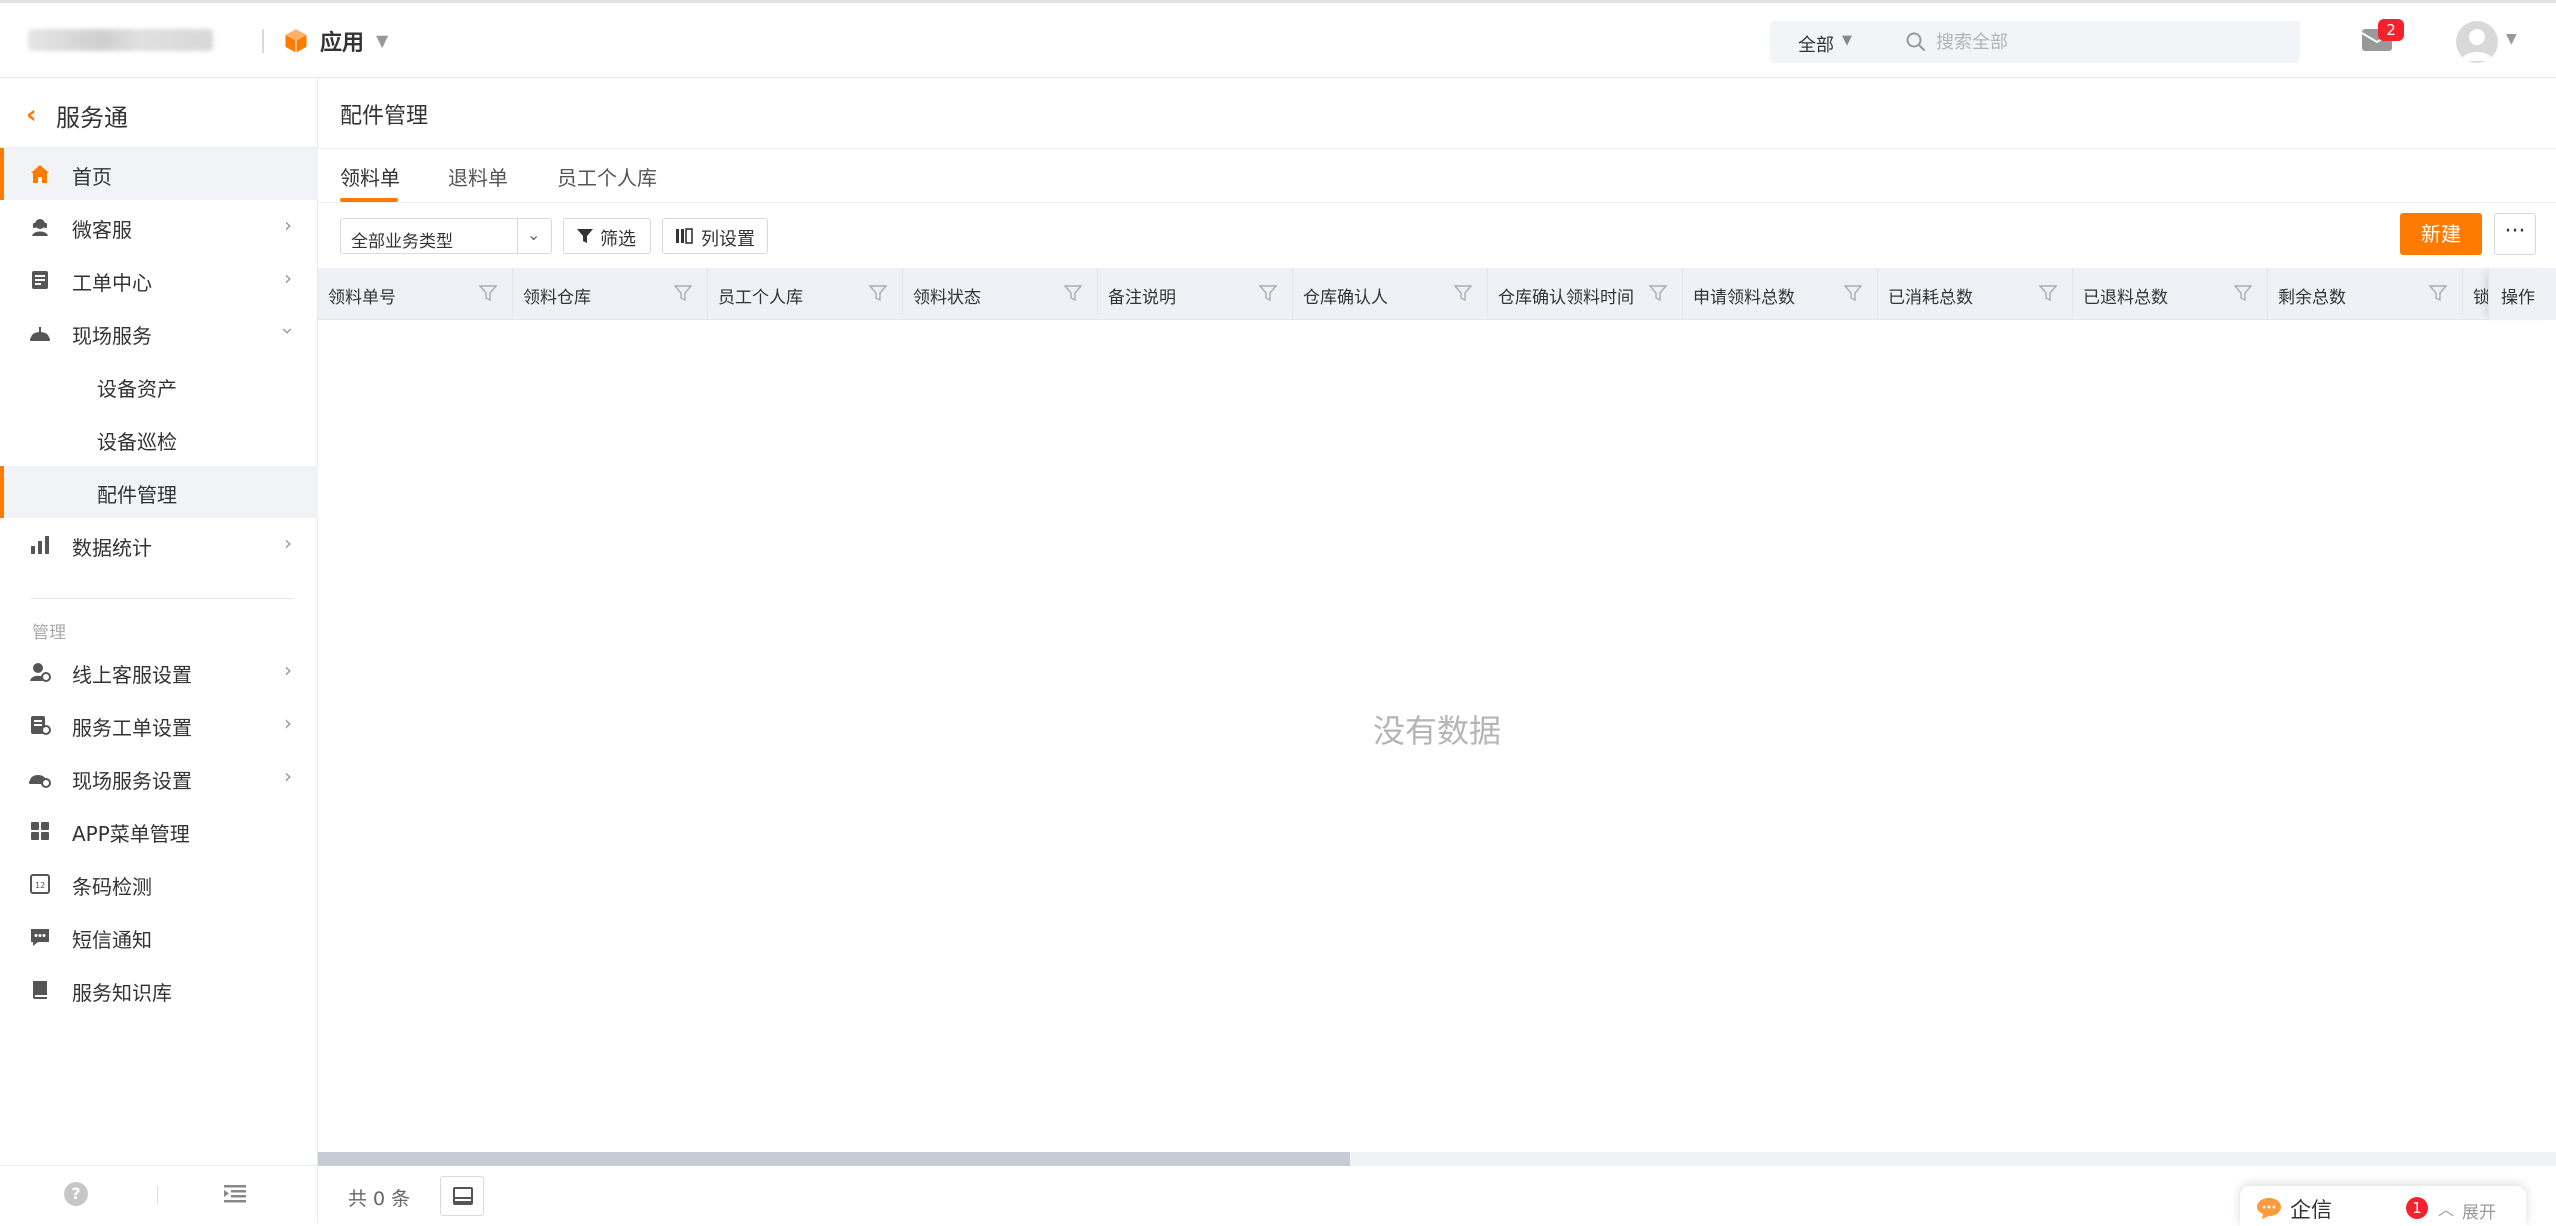 The image size is (2556, 1226). What do you see at coordinates (2515, 234) in the screenshot?
I see `more-options-button: ···` at bounding box center [2515, 234].